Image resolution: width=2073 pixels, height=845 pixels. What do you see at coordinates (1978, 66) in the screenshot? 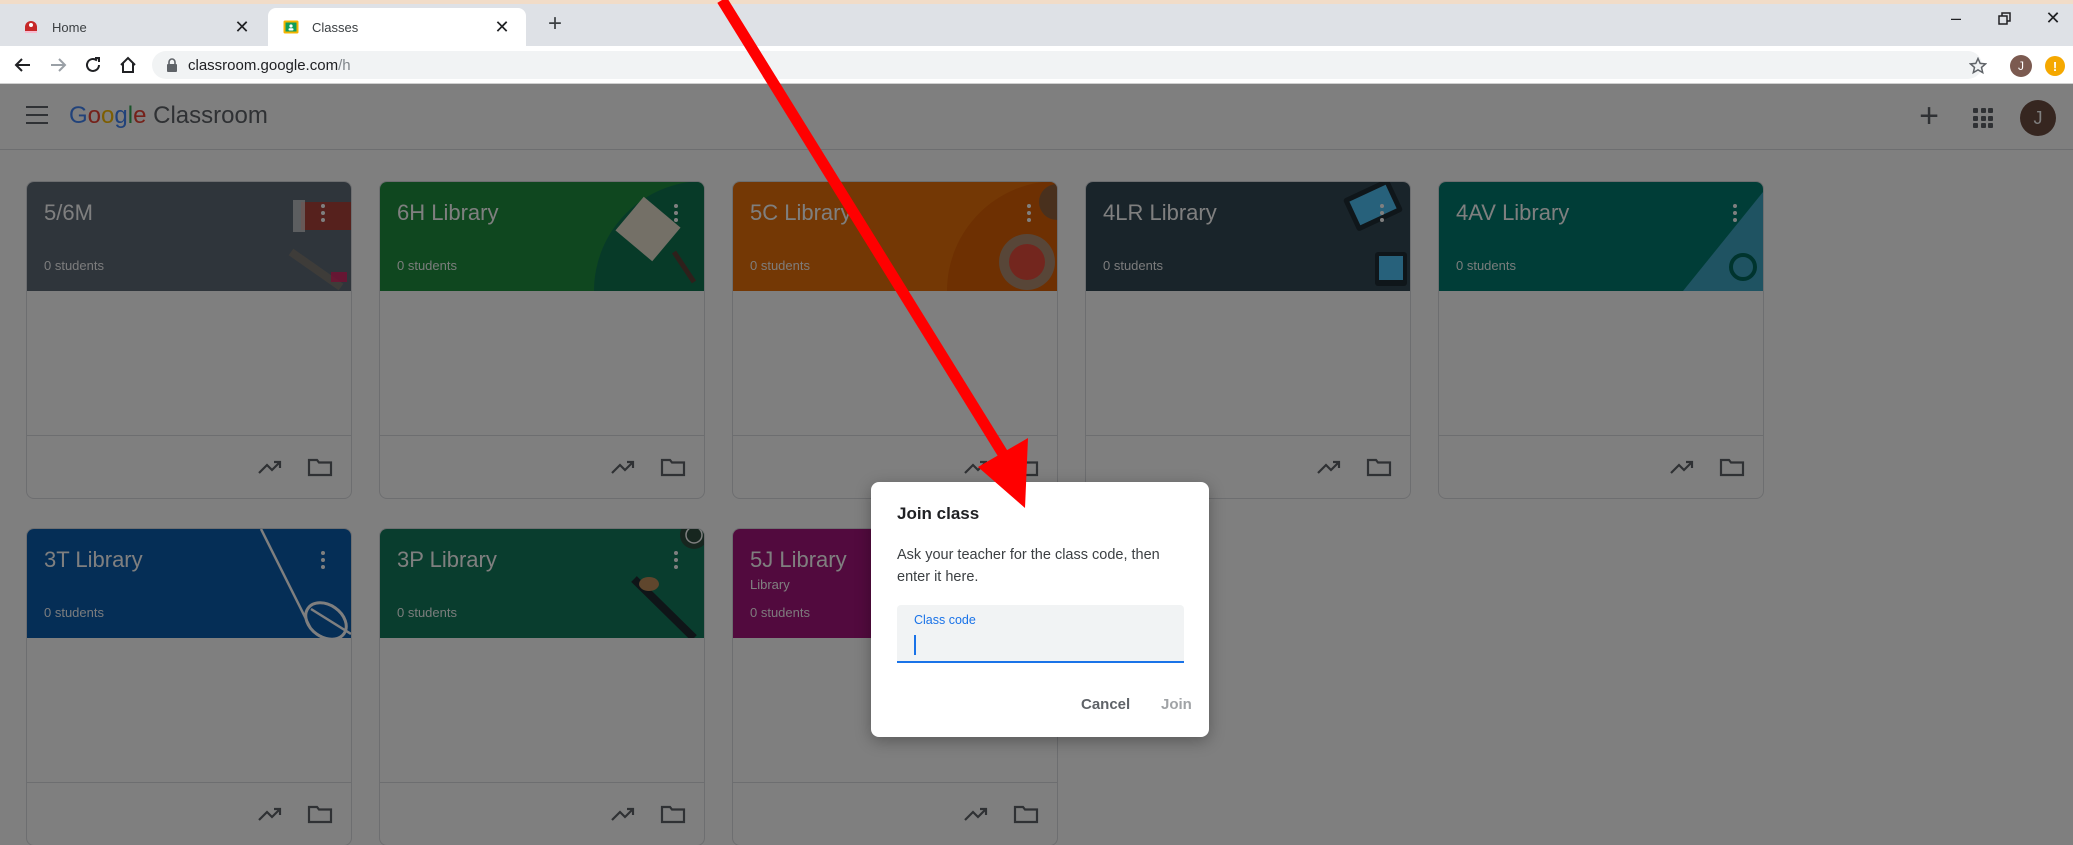
I see `bookmark-star-icon` at bounding box center [1978, 66].